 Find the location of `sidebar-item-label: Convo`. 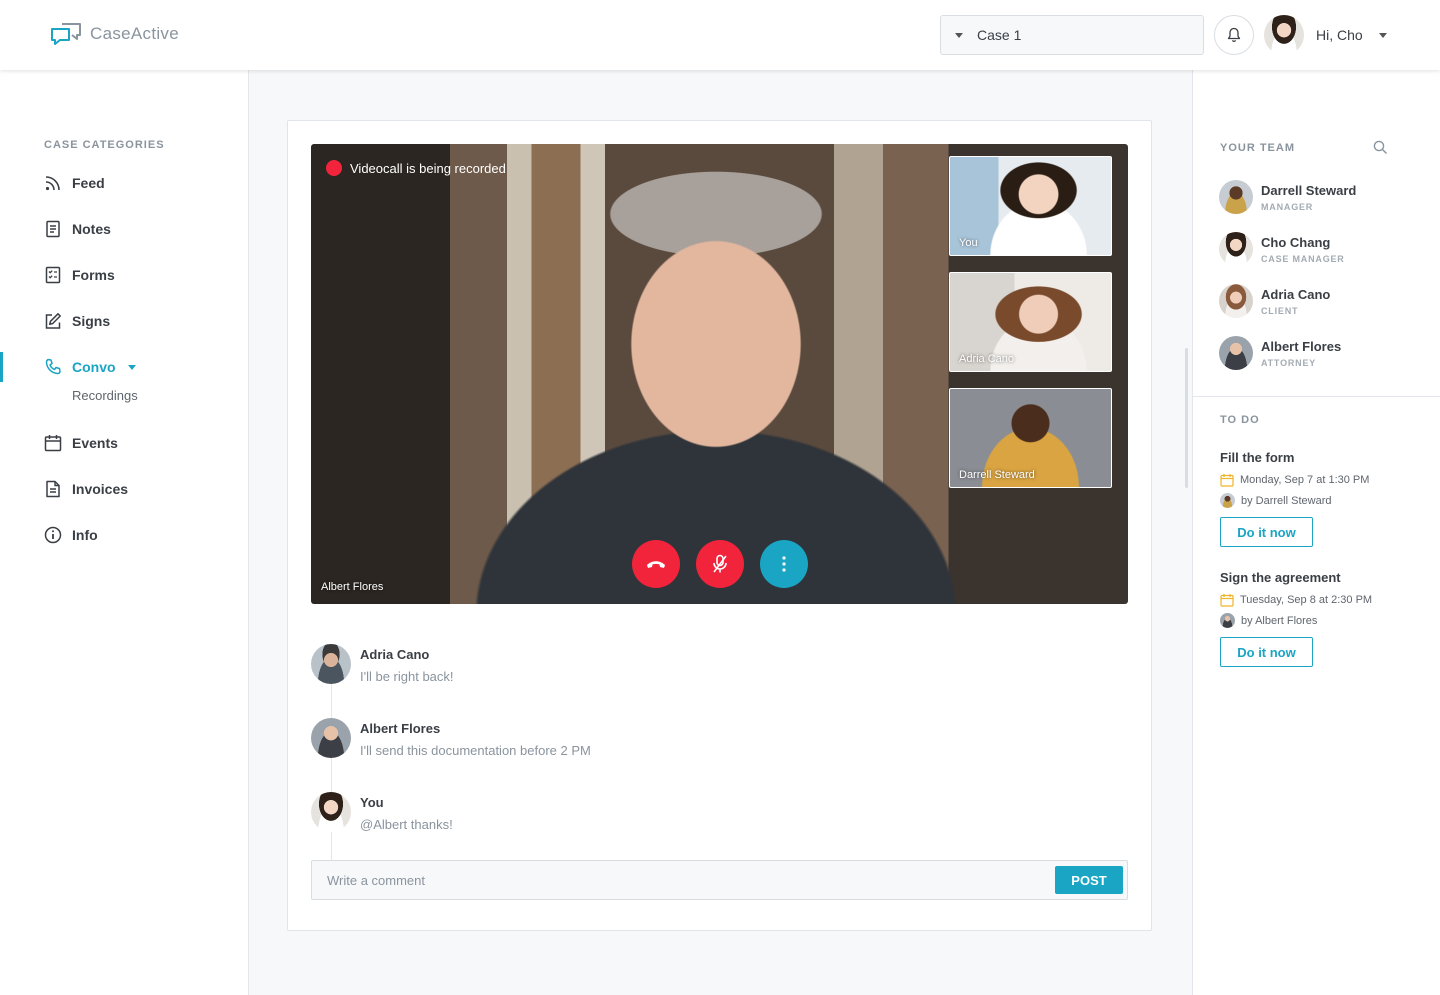

sidebar-item-label: Convo is located at coordinates (94, 367).